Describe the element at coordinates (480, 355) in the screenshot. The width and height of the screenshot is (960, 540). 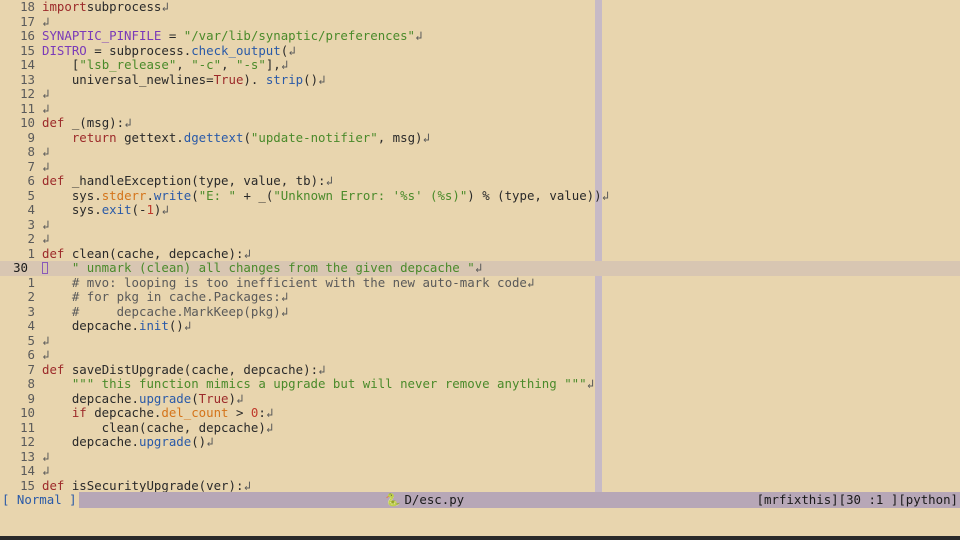
I see `code-line: 6 ↲` at that location.